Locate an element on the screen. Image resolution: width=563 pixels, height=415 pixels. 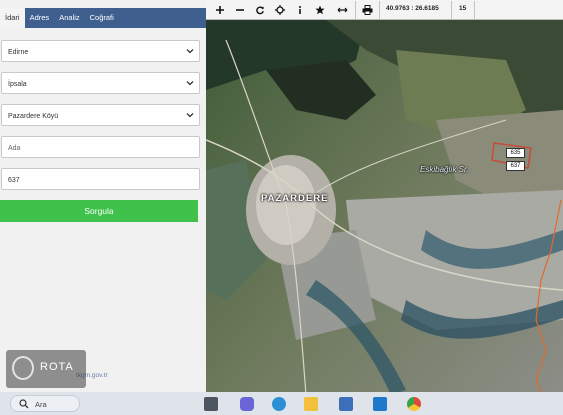
os-taskbar: Ara is located at coordinates (281, 403).